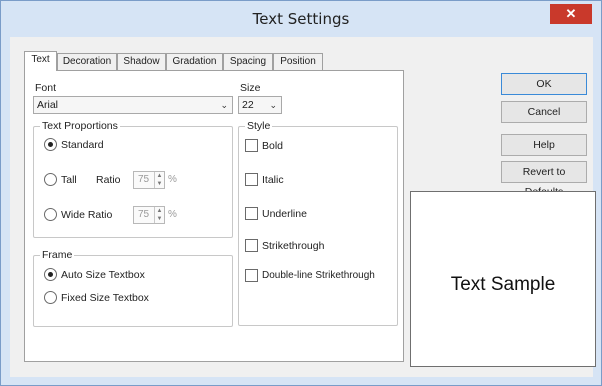 The width and height of the screenshot is (602, 386). I want to click on underline-label: Underline, so click(284, 214).